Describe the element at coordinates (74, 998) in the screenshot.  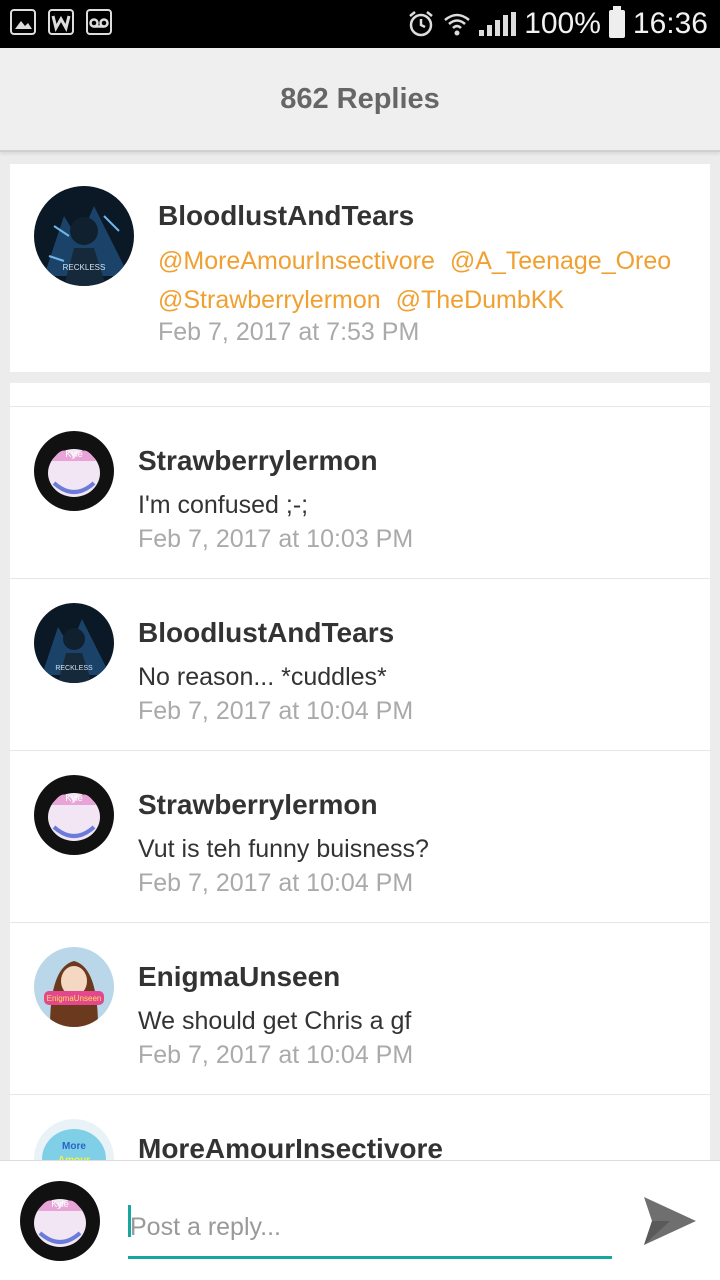
I see `svg-text: EnigmaUnseen` at that location.